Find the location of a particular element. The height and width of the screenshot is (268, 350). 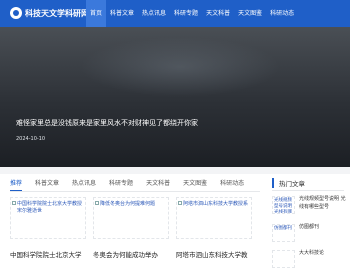

nav-item-research: 科研动态 is located at coordinates (282, 13).